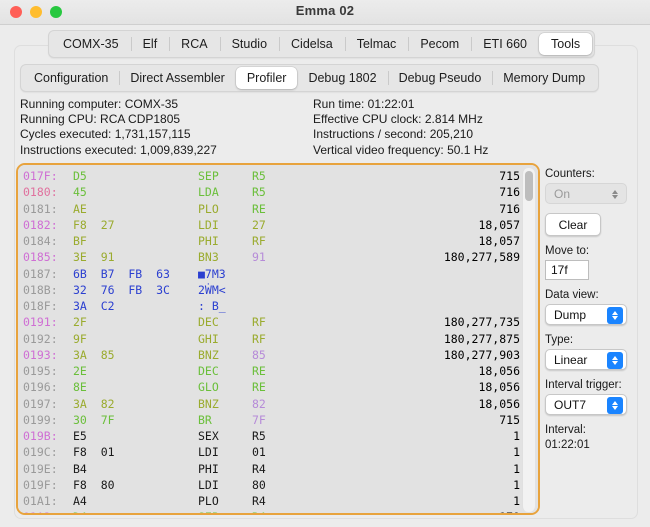  What do you see at coordinates (481, 257) in the screenshot?
I see `code-counter: 180,277,589` at bounding box center [481, 257].